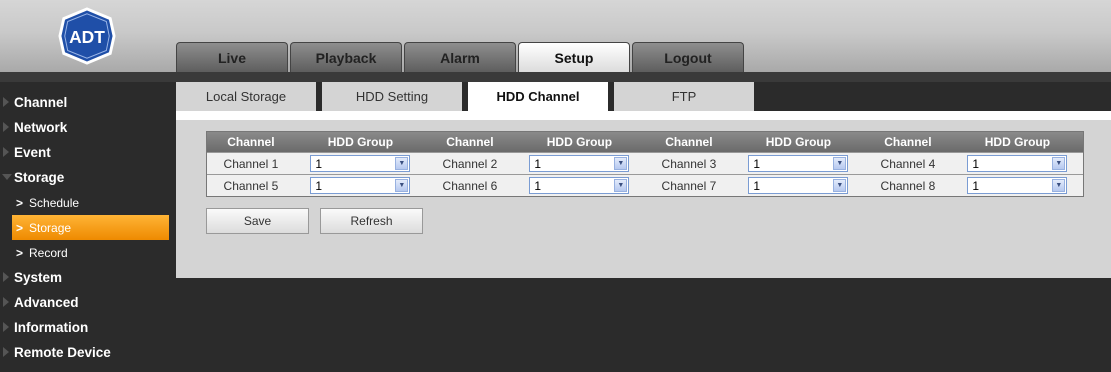  What do you see at coordinates (50, 227) in the screenshot?
I see `sidebar-subitem-label: Storage` at bounding box center [50, 227].